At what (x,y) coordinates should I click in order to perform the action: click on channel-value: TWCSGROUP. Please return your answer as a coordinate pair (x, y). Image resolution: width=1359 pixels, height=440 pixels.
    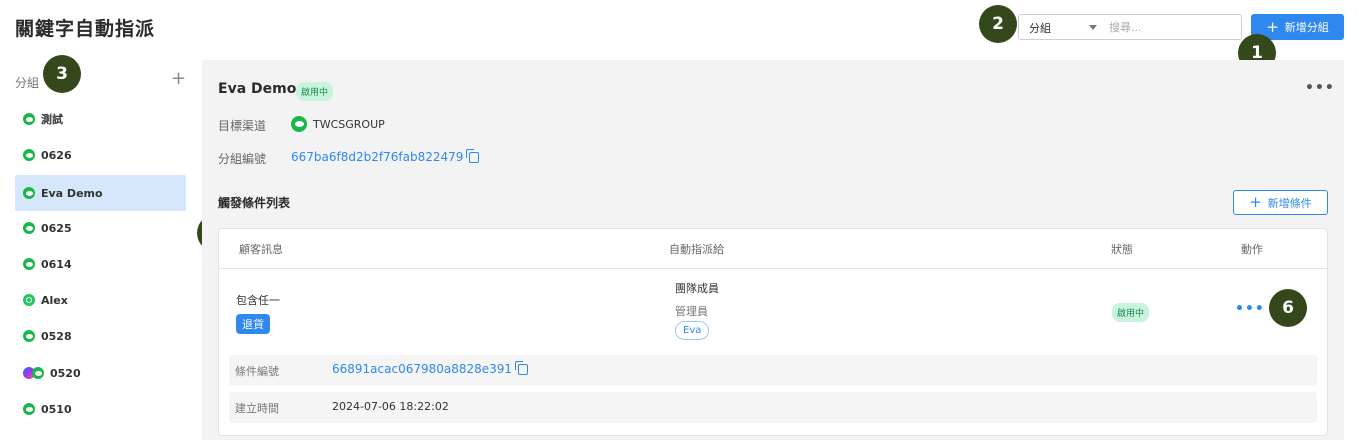
    Looking at the image, I should click on (338, 124).